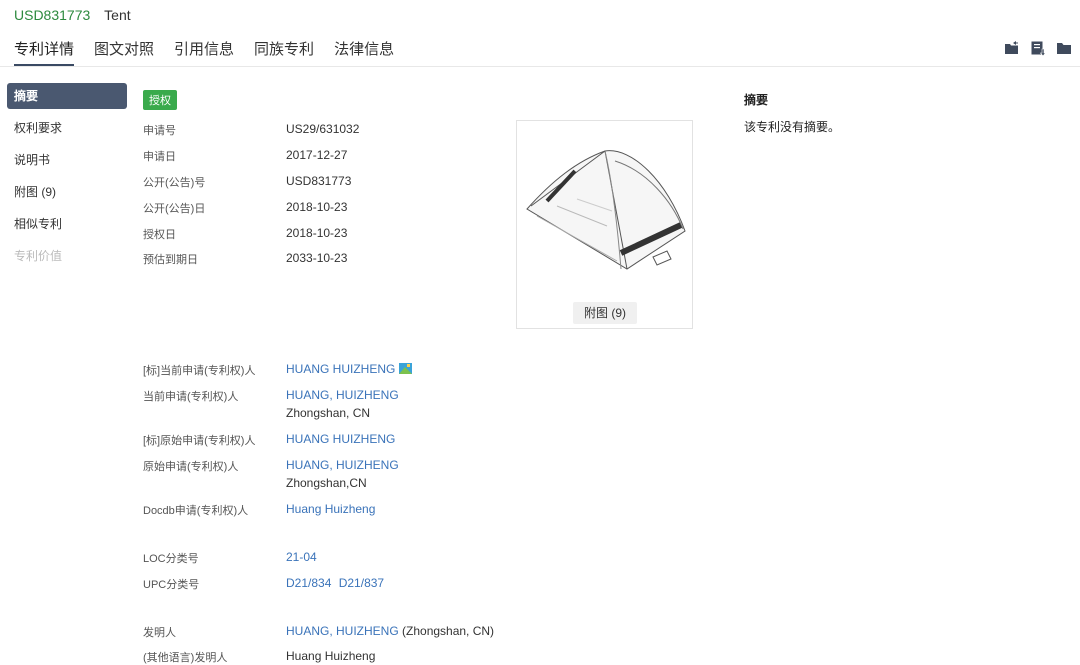  Describe the element at coordinates (1012, 48) in the screenshot. I see `folder-share-icon` at that location.